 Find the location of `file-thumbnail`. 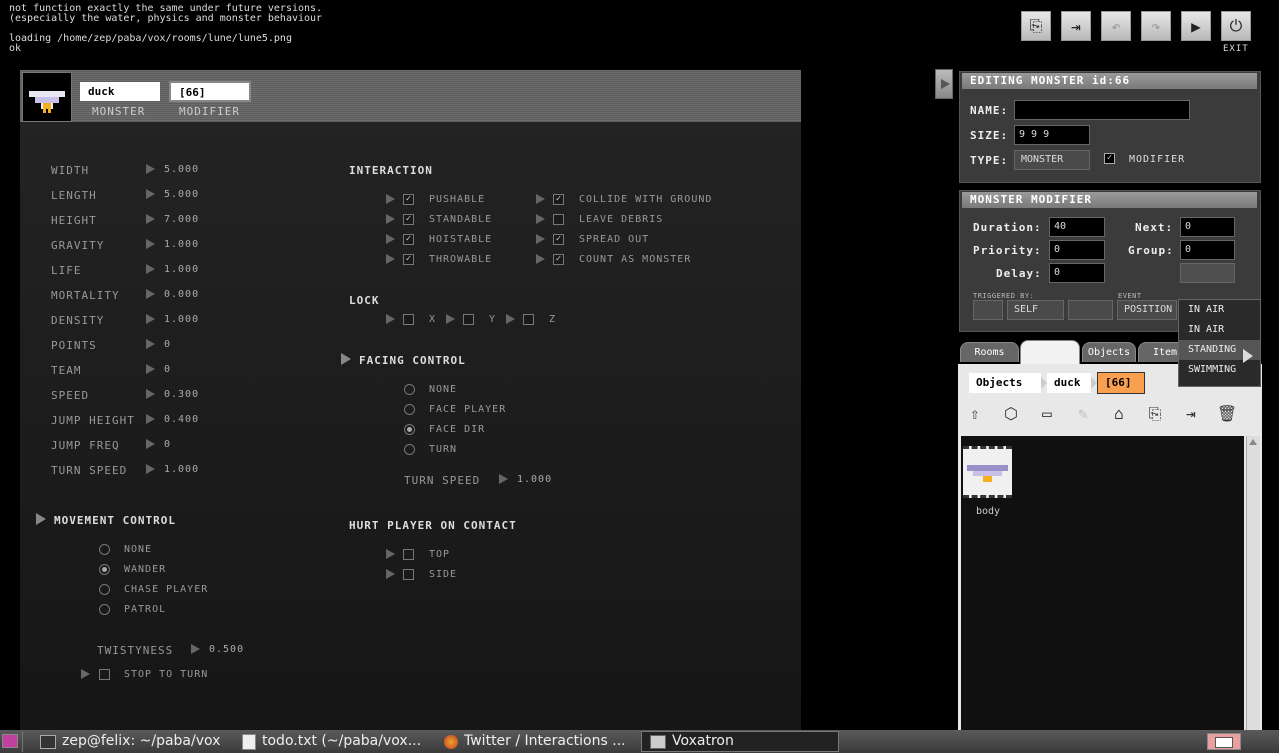

file-thumbnail is located at coordinates (987, 472).